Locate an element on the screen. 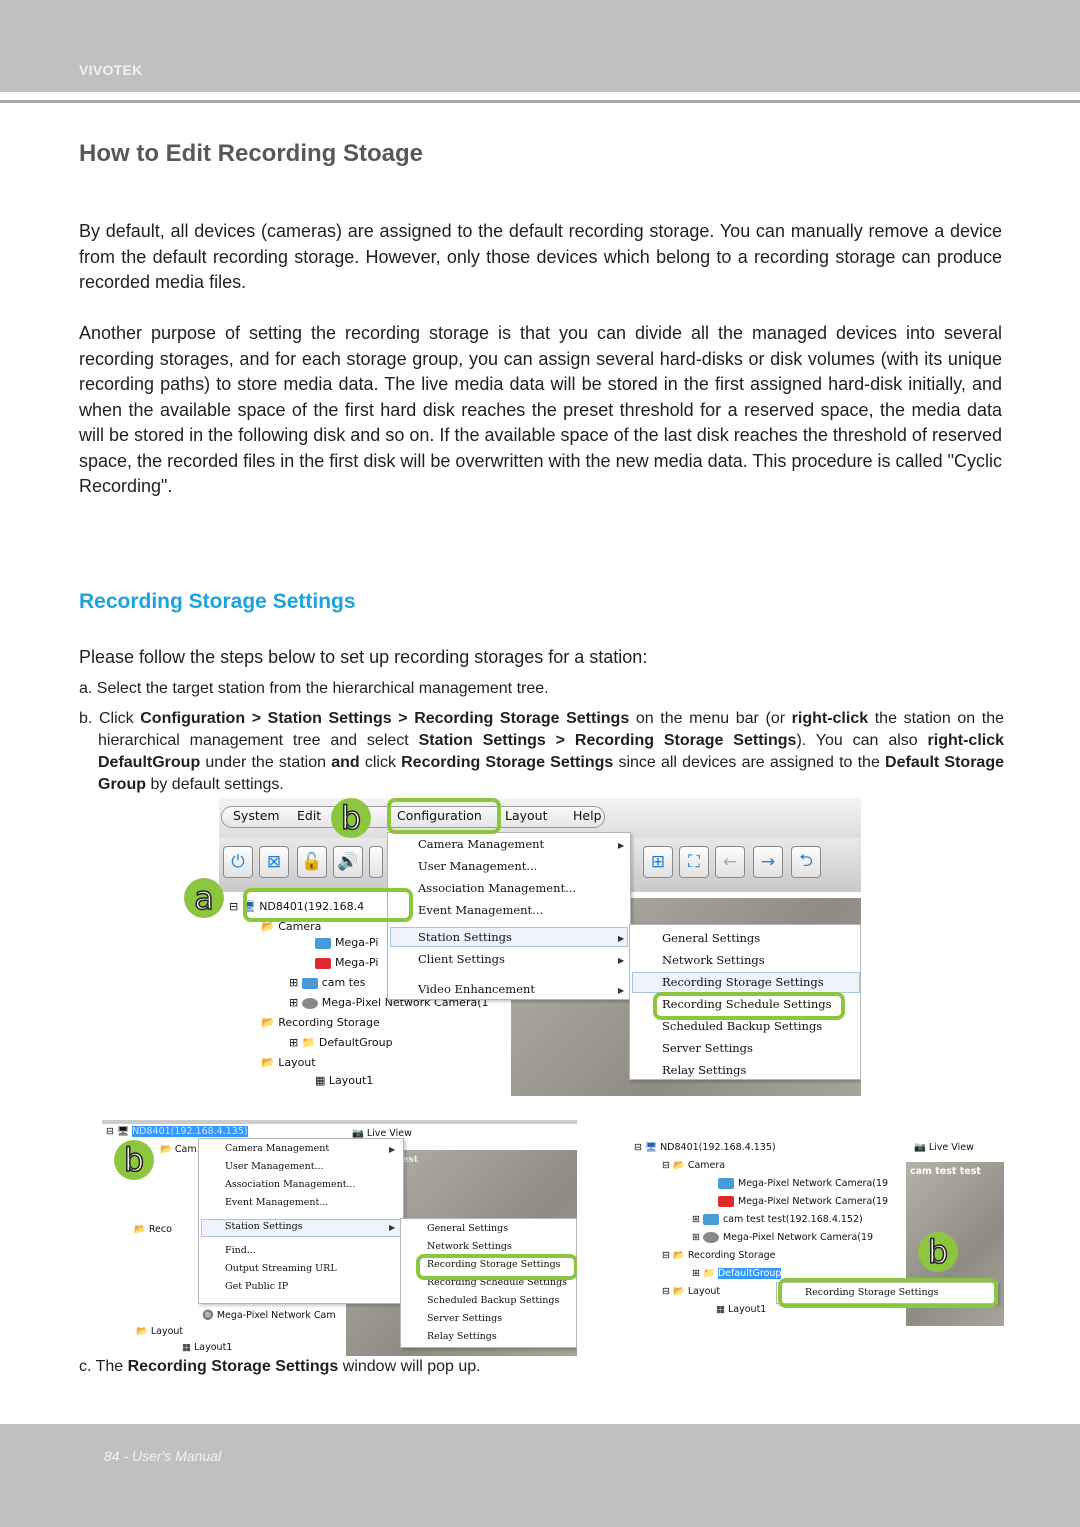  sub-general-settings: General Settings is located at coordinates (467, 1228).